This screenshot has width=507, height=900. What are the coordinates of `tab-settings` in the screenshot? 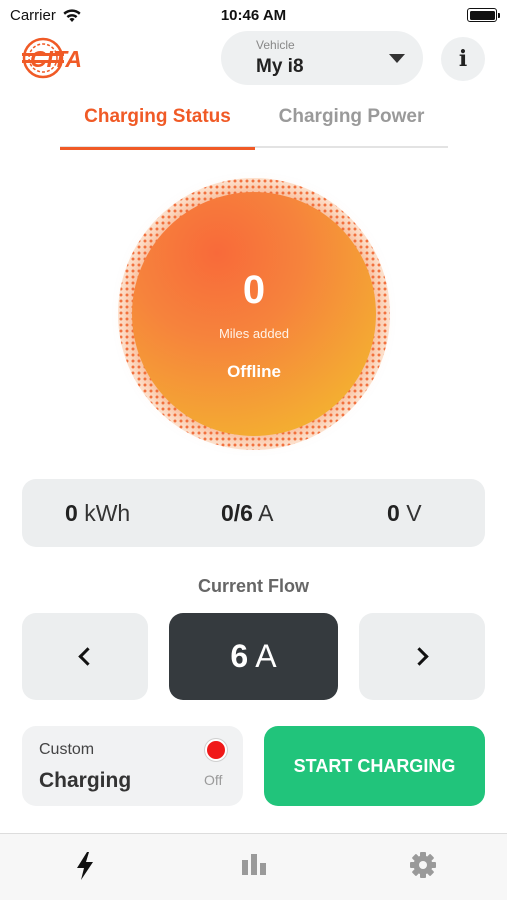 It's located at (422, 867).